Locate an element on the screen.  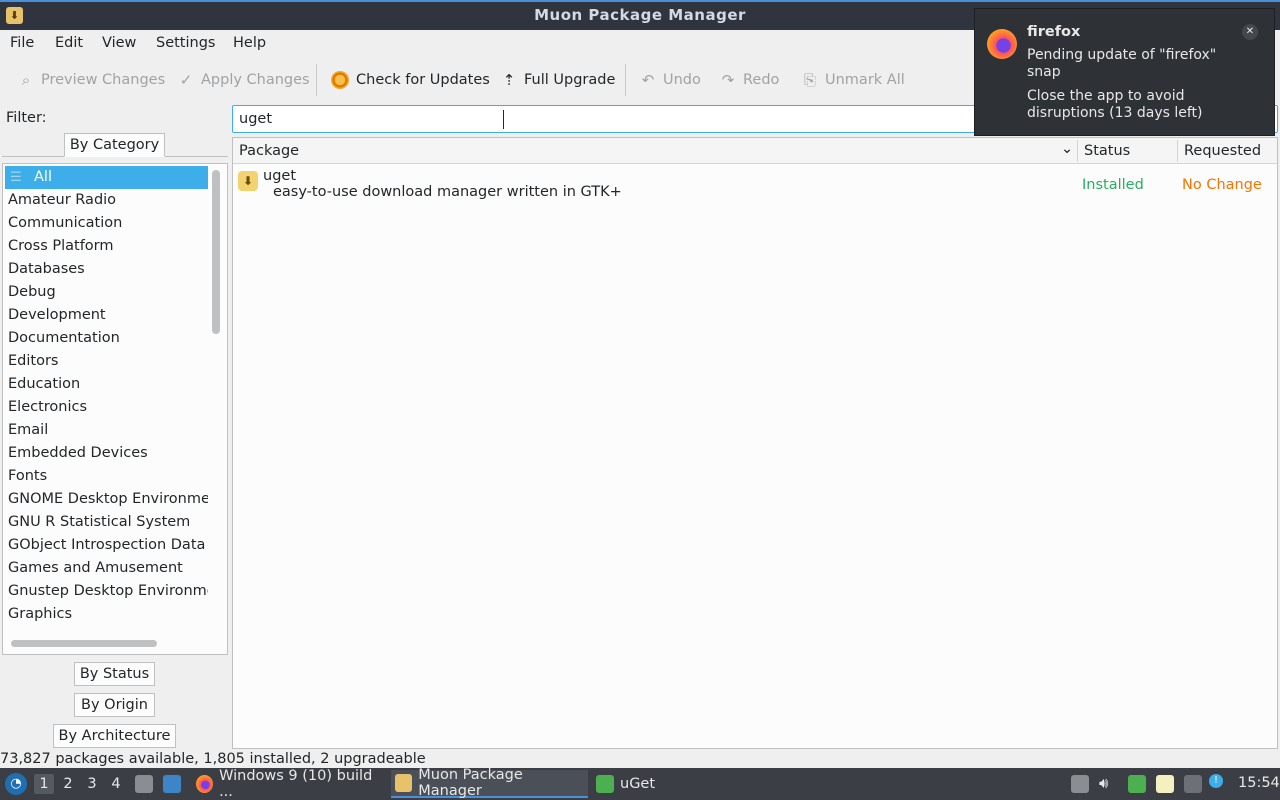
apply-changes-button: ✓ Apply Changes is located at coordinates (244, 80).